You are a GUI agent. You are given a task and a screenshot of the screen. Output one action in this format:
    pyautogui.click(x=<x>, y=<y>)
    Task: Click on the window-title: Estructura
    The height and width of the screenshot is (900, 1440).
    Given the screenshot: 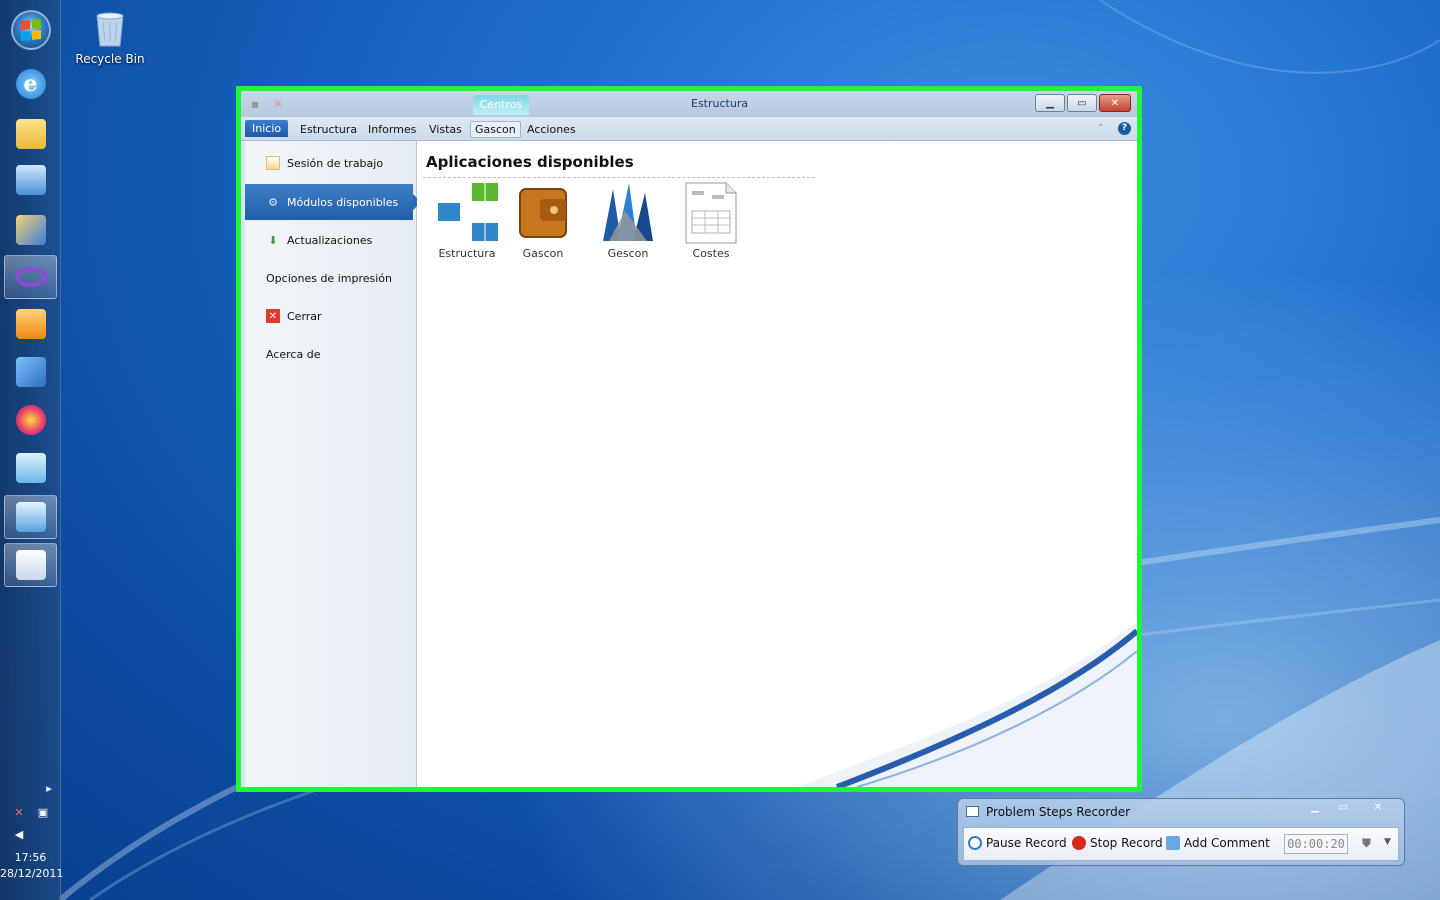 What is the action you would take?
    pyautogui.click(x=720, y=103)
    